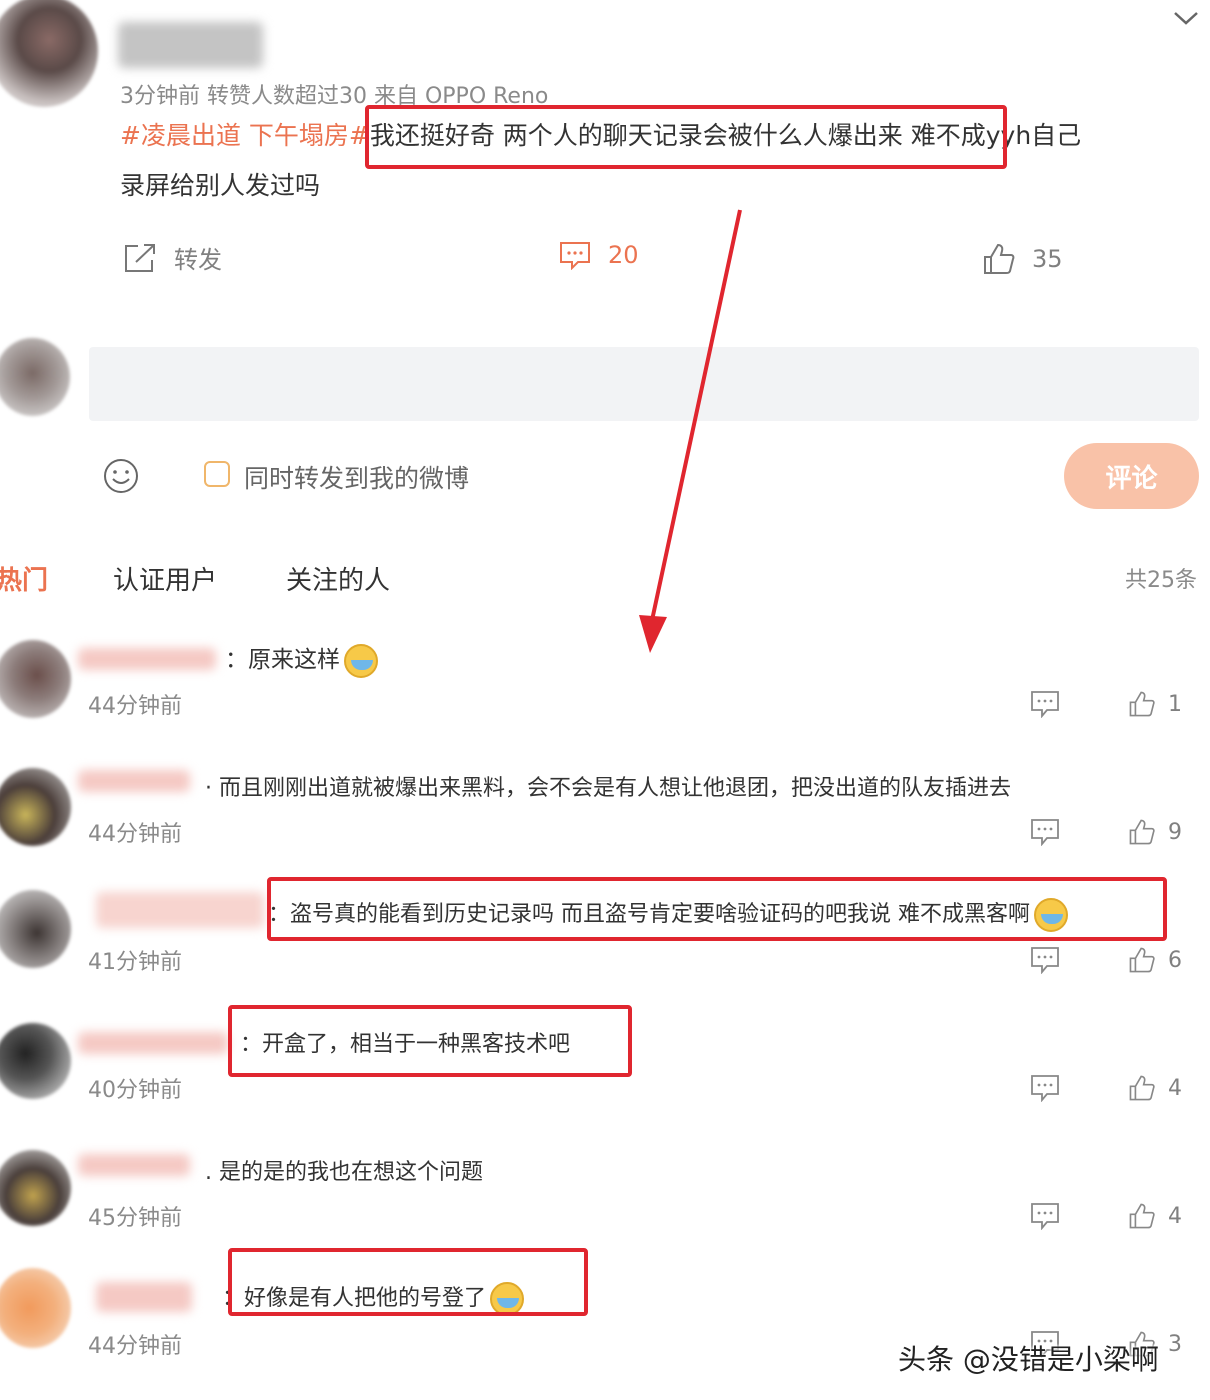 The height and width of the screenshot is (1400, 1210). Describe the element at coordinates (1106, 960) in the screenshot. I see `comment-actions: 6` at that location.